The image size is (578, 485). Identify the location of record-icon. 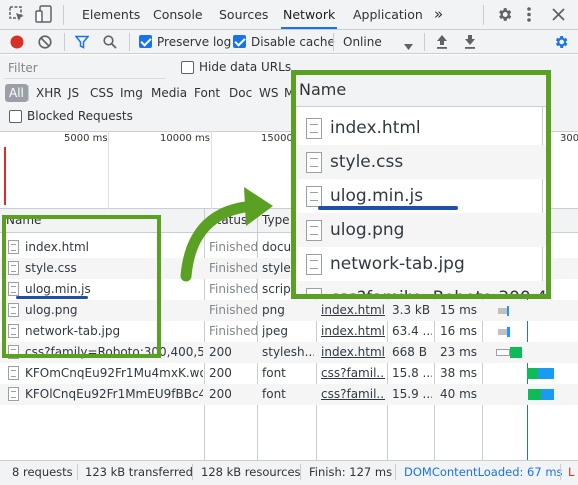
(17, 42).